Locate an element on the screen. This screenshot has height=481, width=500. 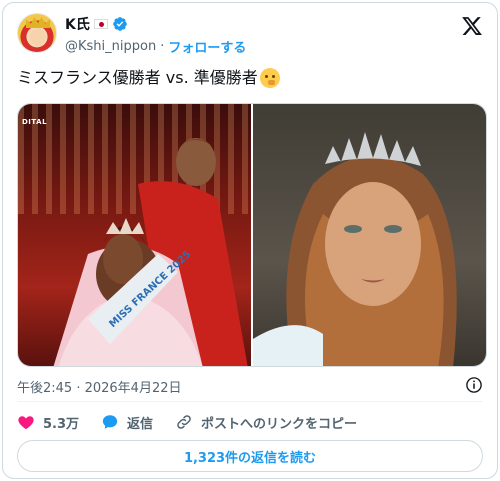
tweet-text: ミスフランス優勝者 vs. 準優勝者 is located at coordinates (148, 78).